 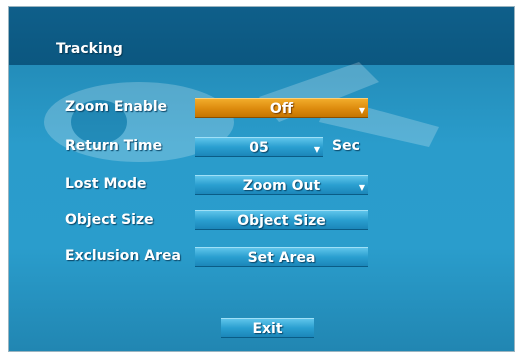 I want to click on lost-mode-label: Lost Mode, so click(x=106, y=184).